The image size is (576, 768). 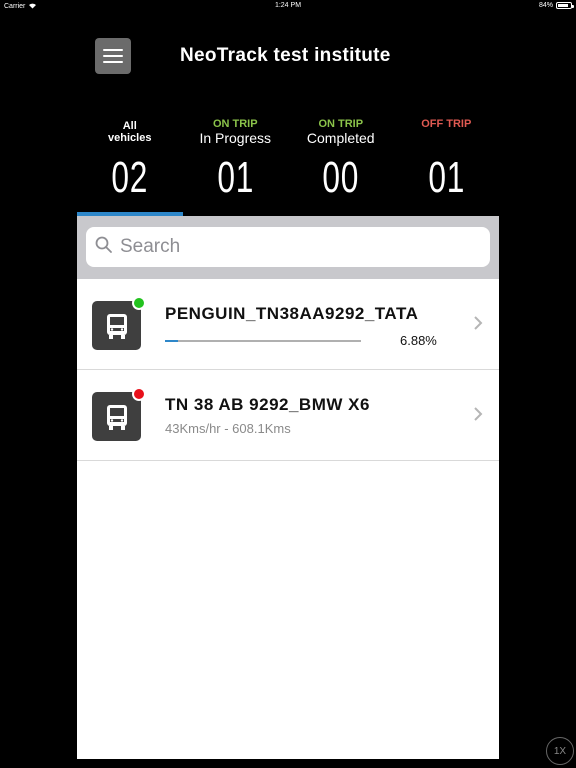 I want to click on tab-label-top: OFF TRIP, so click(x=446, y=124).